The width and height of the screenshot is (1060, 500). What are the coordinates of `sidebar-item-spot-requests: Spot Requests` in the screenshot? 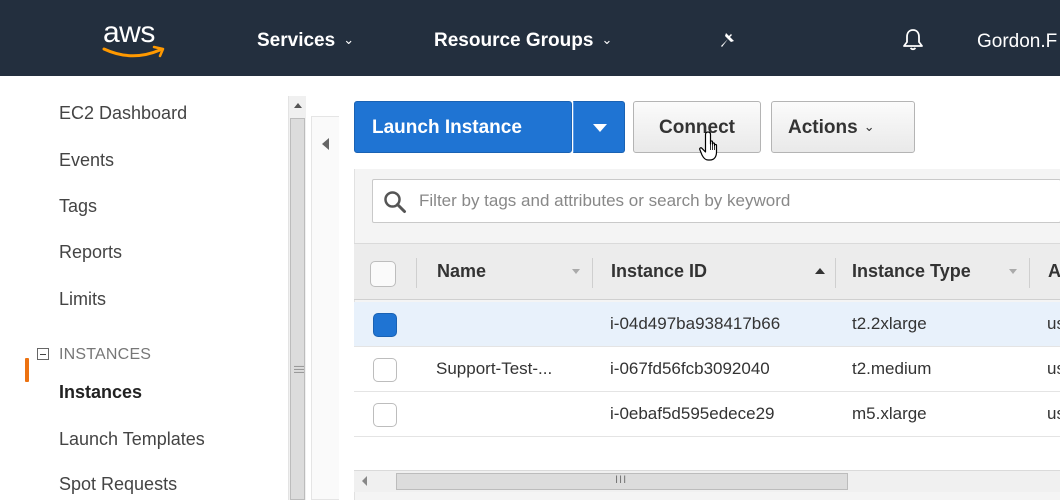 It's located at (118, 484).